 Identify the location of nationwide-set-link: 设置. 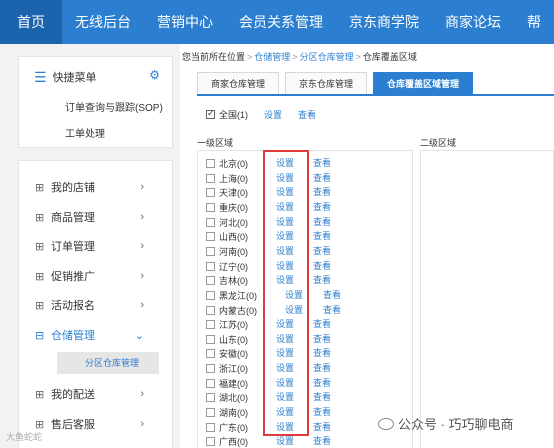
(273, 114).